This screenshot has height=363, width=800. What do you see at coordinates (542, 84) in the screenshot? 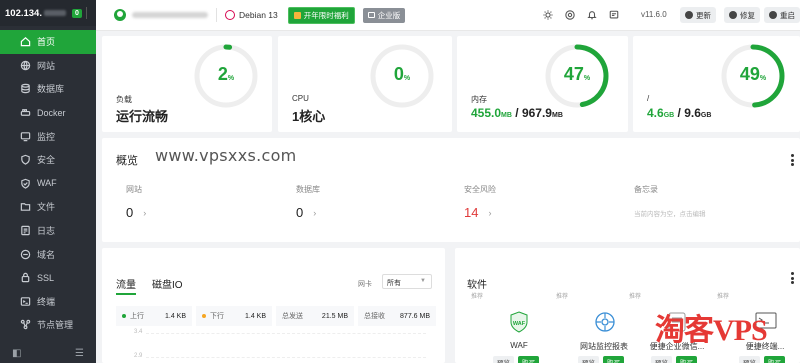
I see `memory-card: 47% 内存 455.0MB / 967.9MB` at bounding box center [542, 84].